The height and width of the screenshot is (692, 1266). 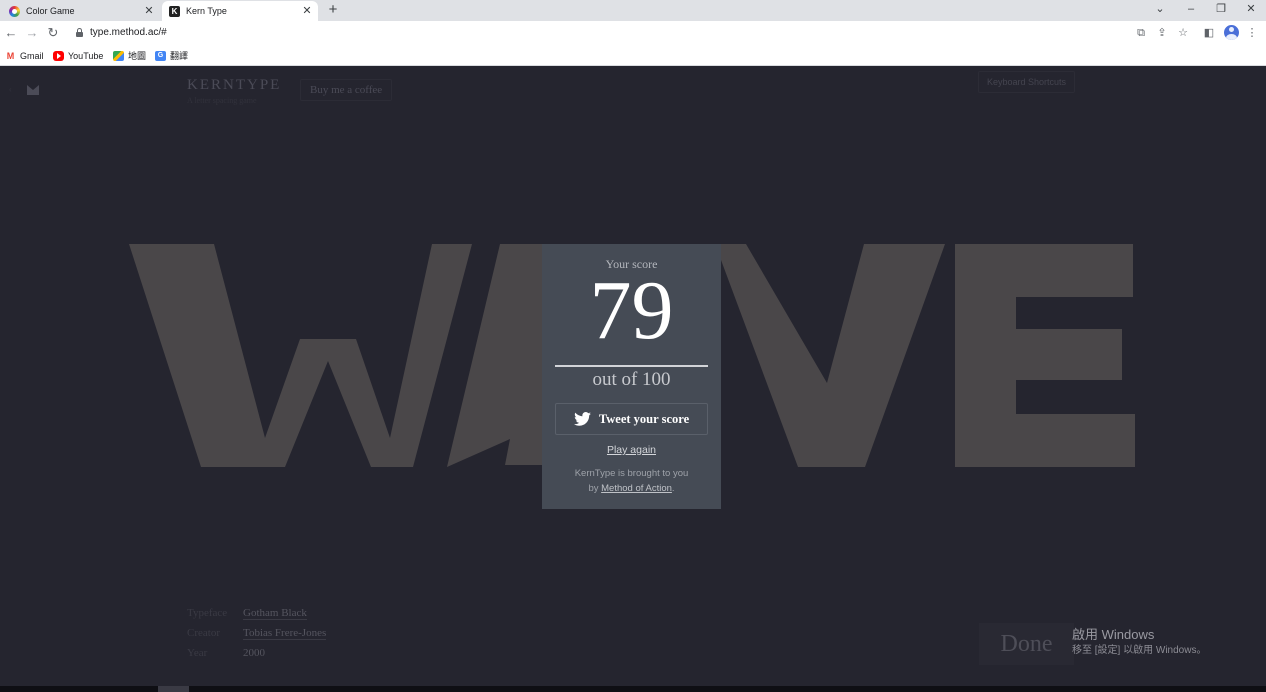 What do you see at coordinates (633, 55) in the screenshot?
I see `bookmarks-bar: M Gmail YouTube 地圖 G 翻譯` at bounding box center [633, 55].